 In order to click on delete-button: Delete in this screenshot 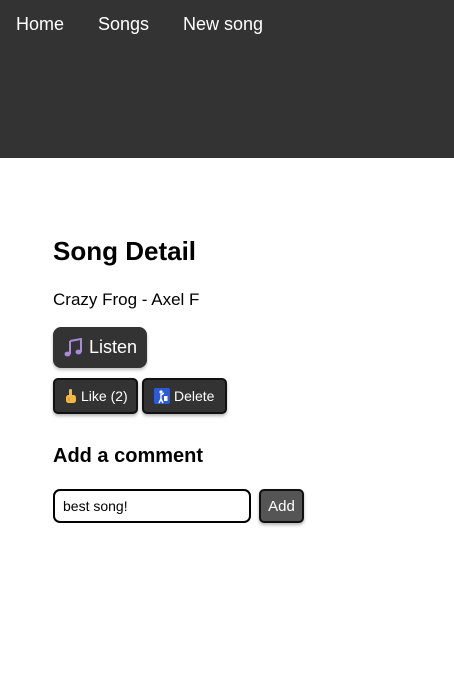, I will do `click(184, 396)`.